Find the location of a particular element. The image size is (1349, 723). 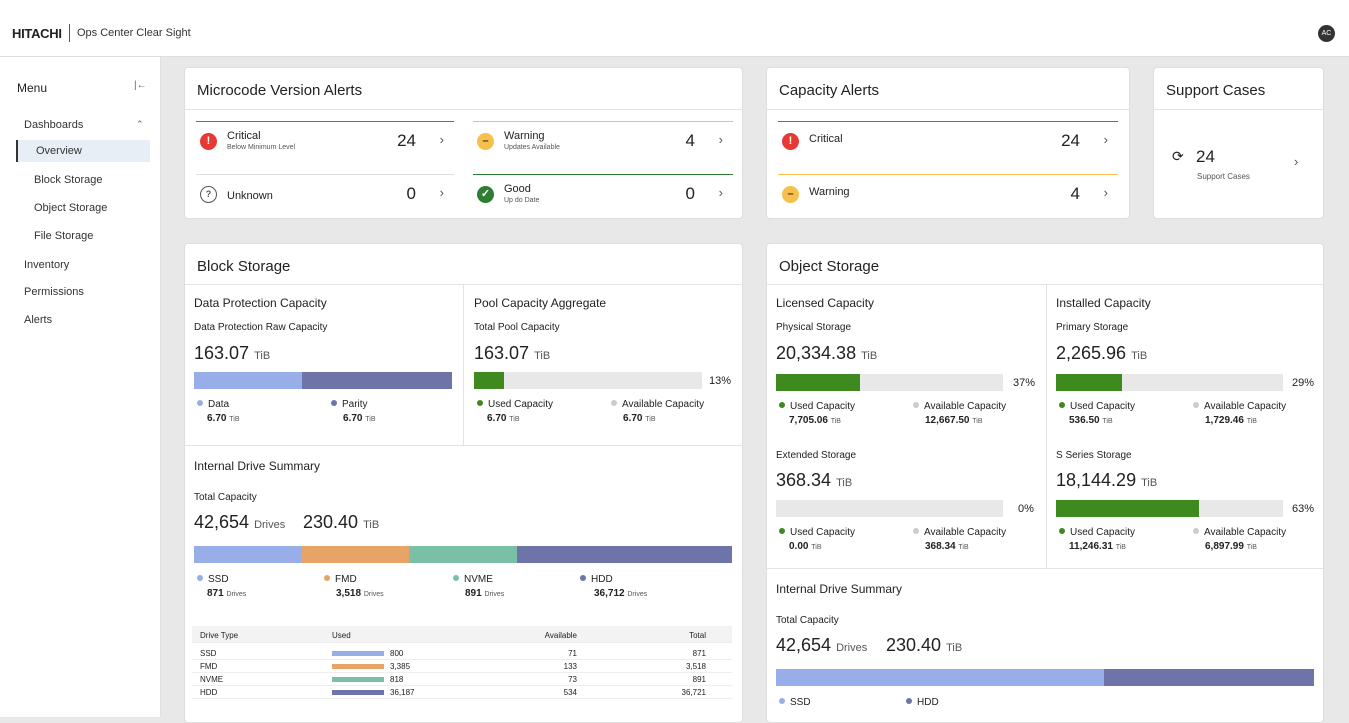

fmd-segment is located at coordinates (355, 554).